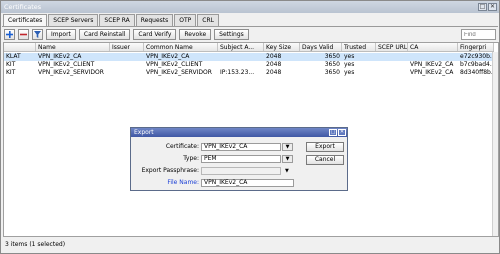 The width and height of the screenshot is (500, 254). I want to click on file-name-label: File Name:, so click(183, 182).